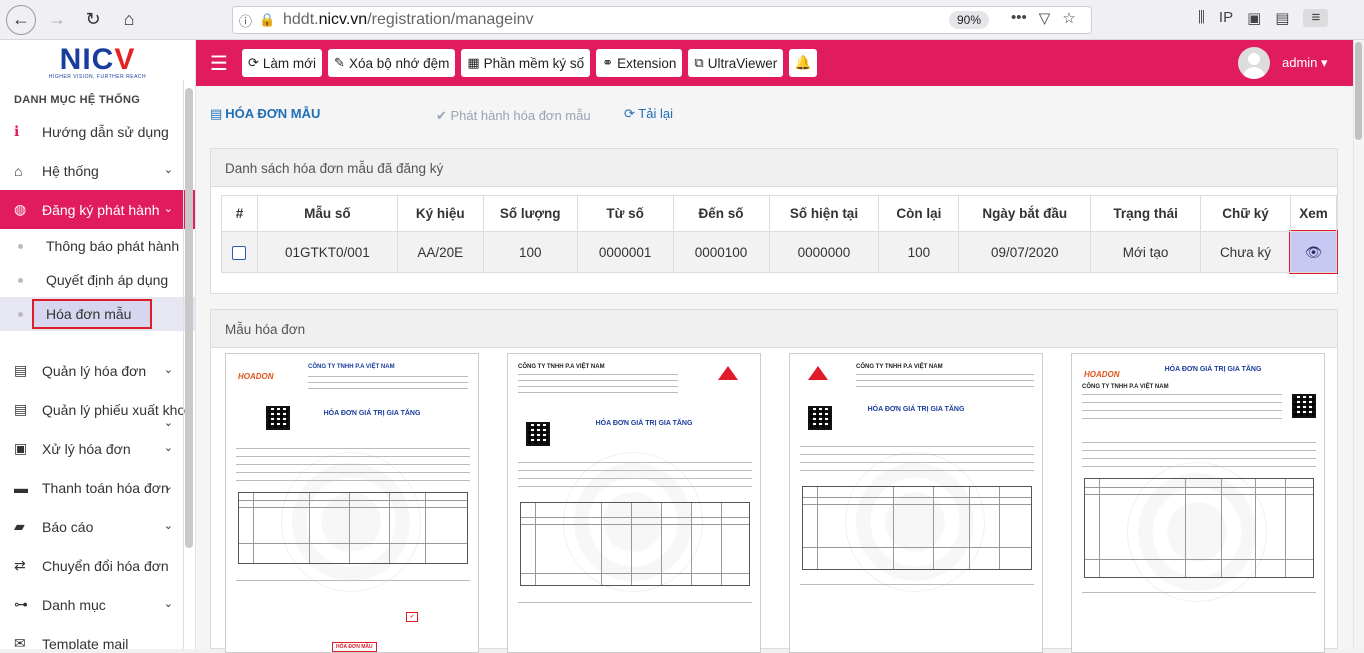 The width and height of the screenshot is (1364, 653). Describe the element at coordinates (97, 487) in the screenshot. I see `sidebar-item-payment: ▬ Thanh toán hóa đơn ⌄` at that location.